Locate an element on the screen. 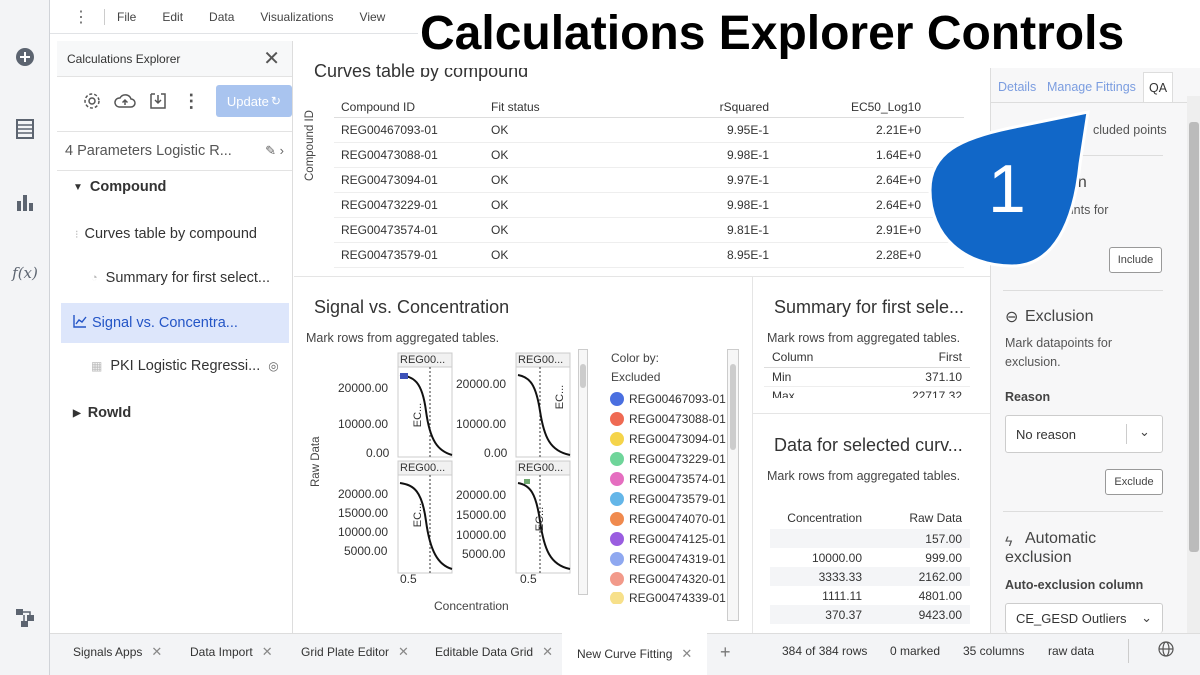 This screenshot has width=1200, height=675. tree-item-compound: ▼ Compound is located at coordinates (119, 187).